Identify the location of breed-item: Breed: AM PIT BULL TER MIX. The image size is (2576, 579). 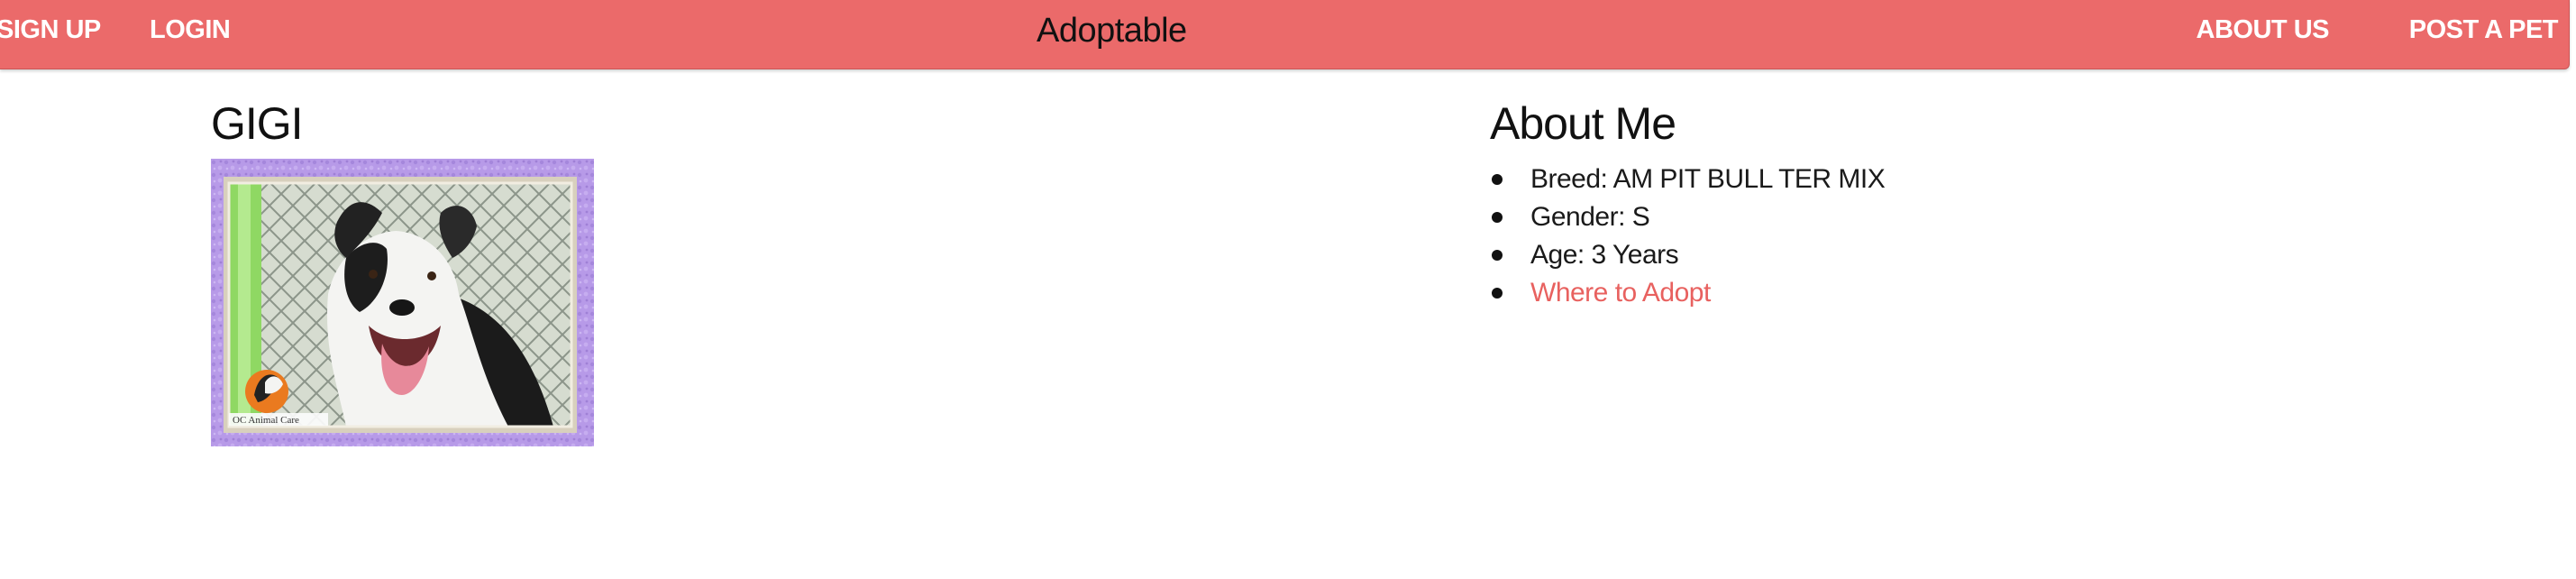
(1688, 179).